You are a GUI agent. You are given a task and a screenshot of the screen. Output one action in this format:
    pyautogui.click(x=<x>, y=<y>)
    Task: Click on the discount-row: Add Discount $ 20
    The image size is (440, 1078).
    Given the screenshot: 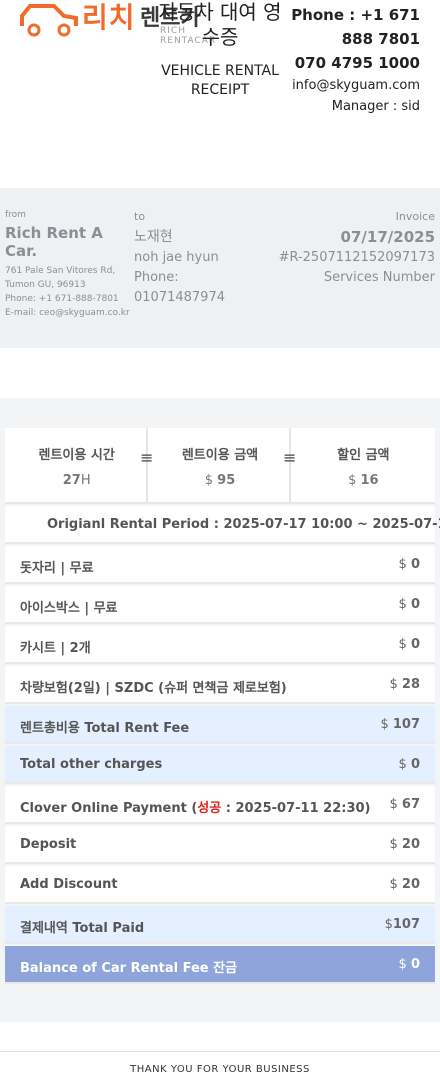 What is the action you would take?
    pyautogui.click(x=220, y=885)
    